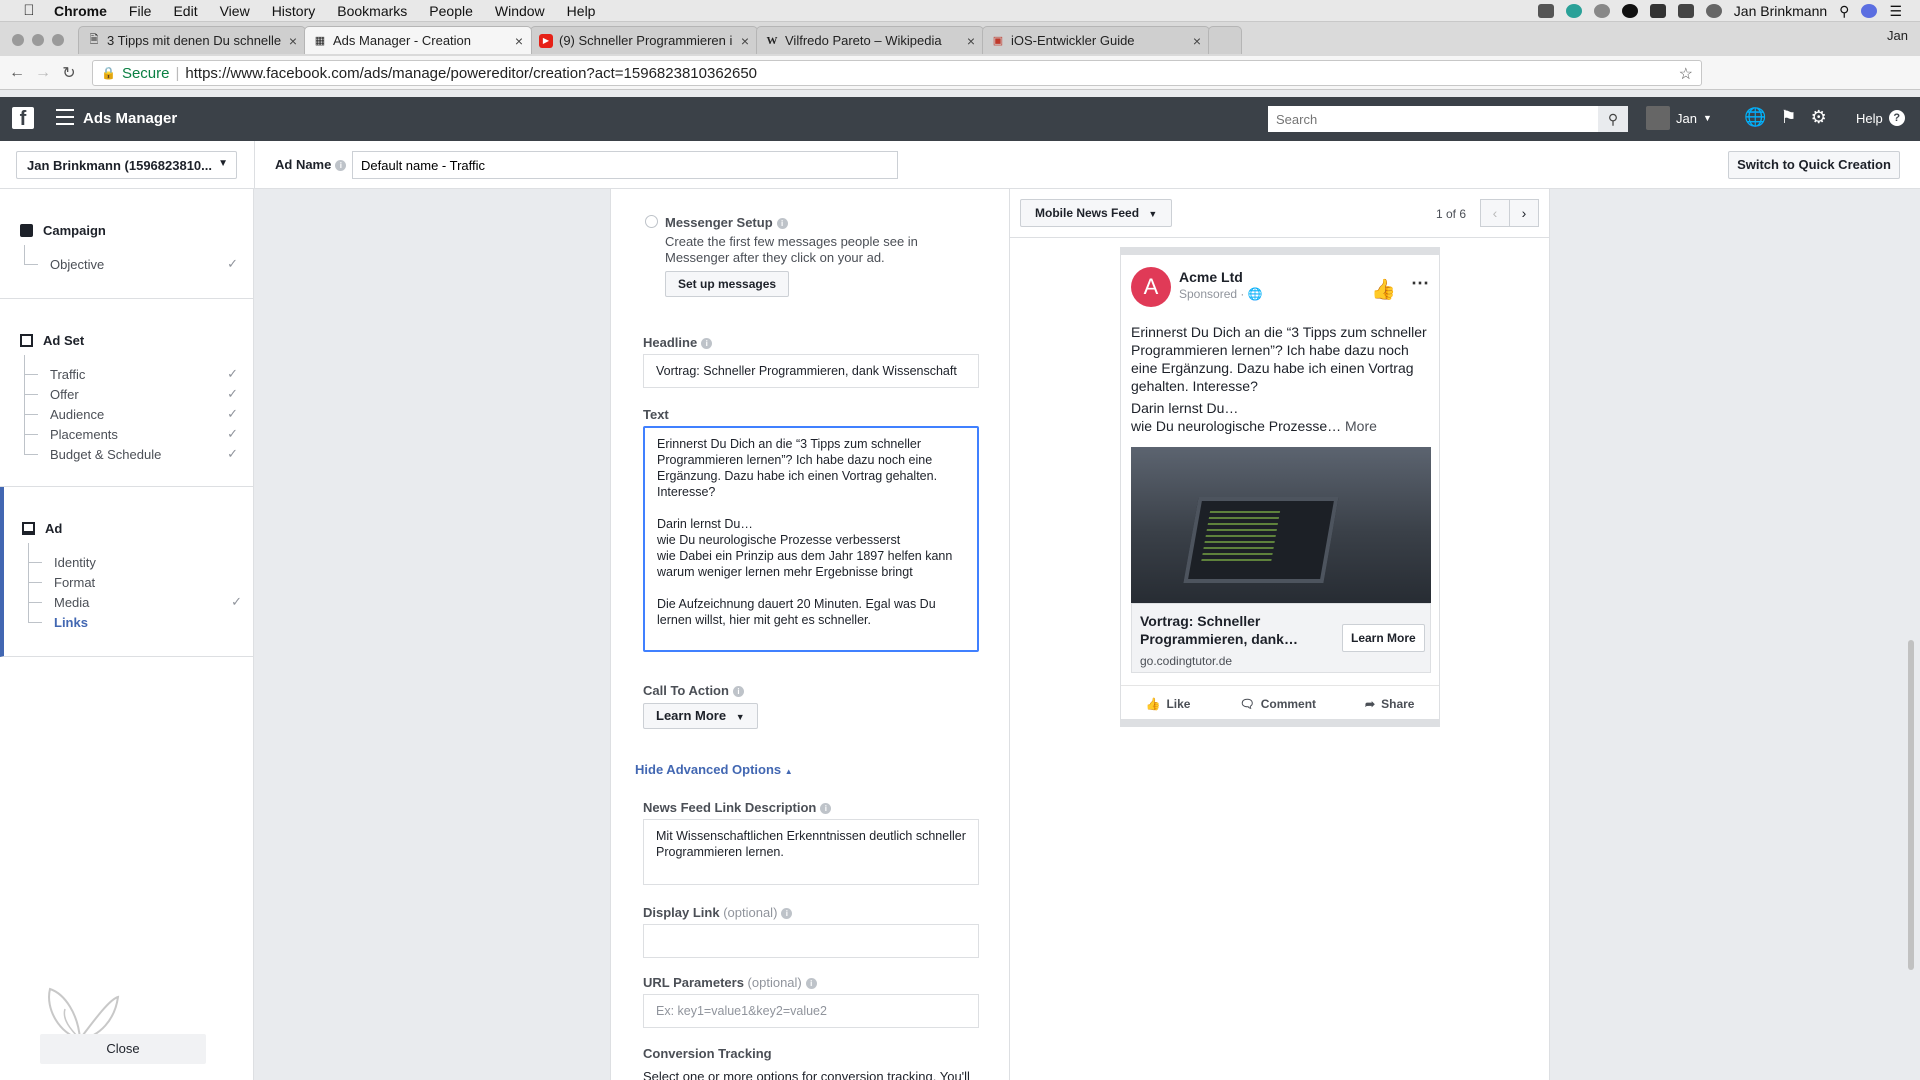 The width and height of the screenshot is (1920, 1080). I want to click on close-window-icon, so click(18, 40).